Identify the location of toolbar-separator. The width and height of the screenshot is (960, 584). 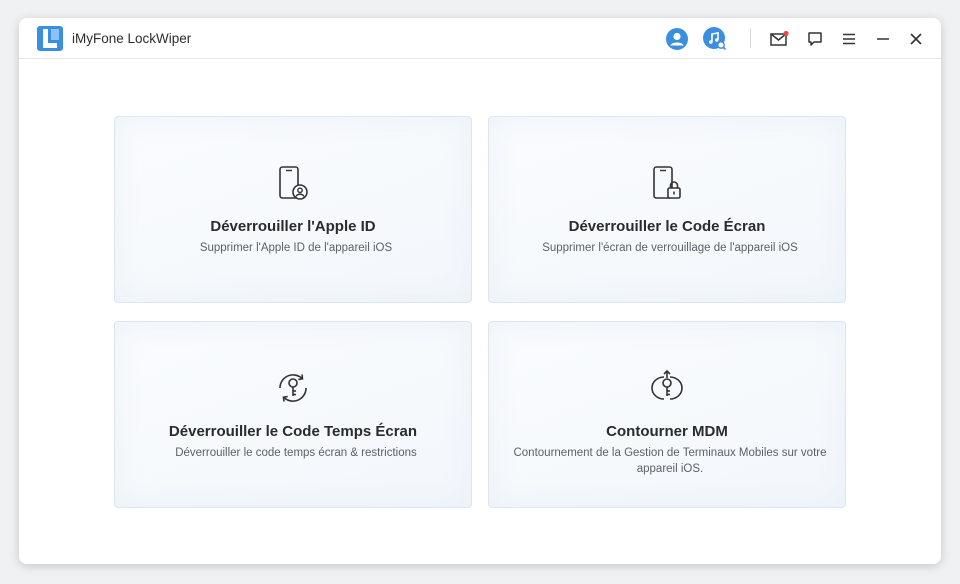
(750, 38).